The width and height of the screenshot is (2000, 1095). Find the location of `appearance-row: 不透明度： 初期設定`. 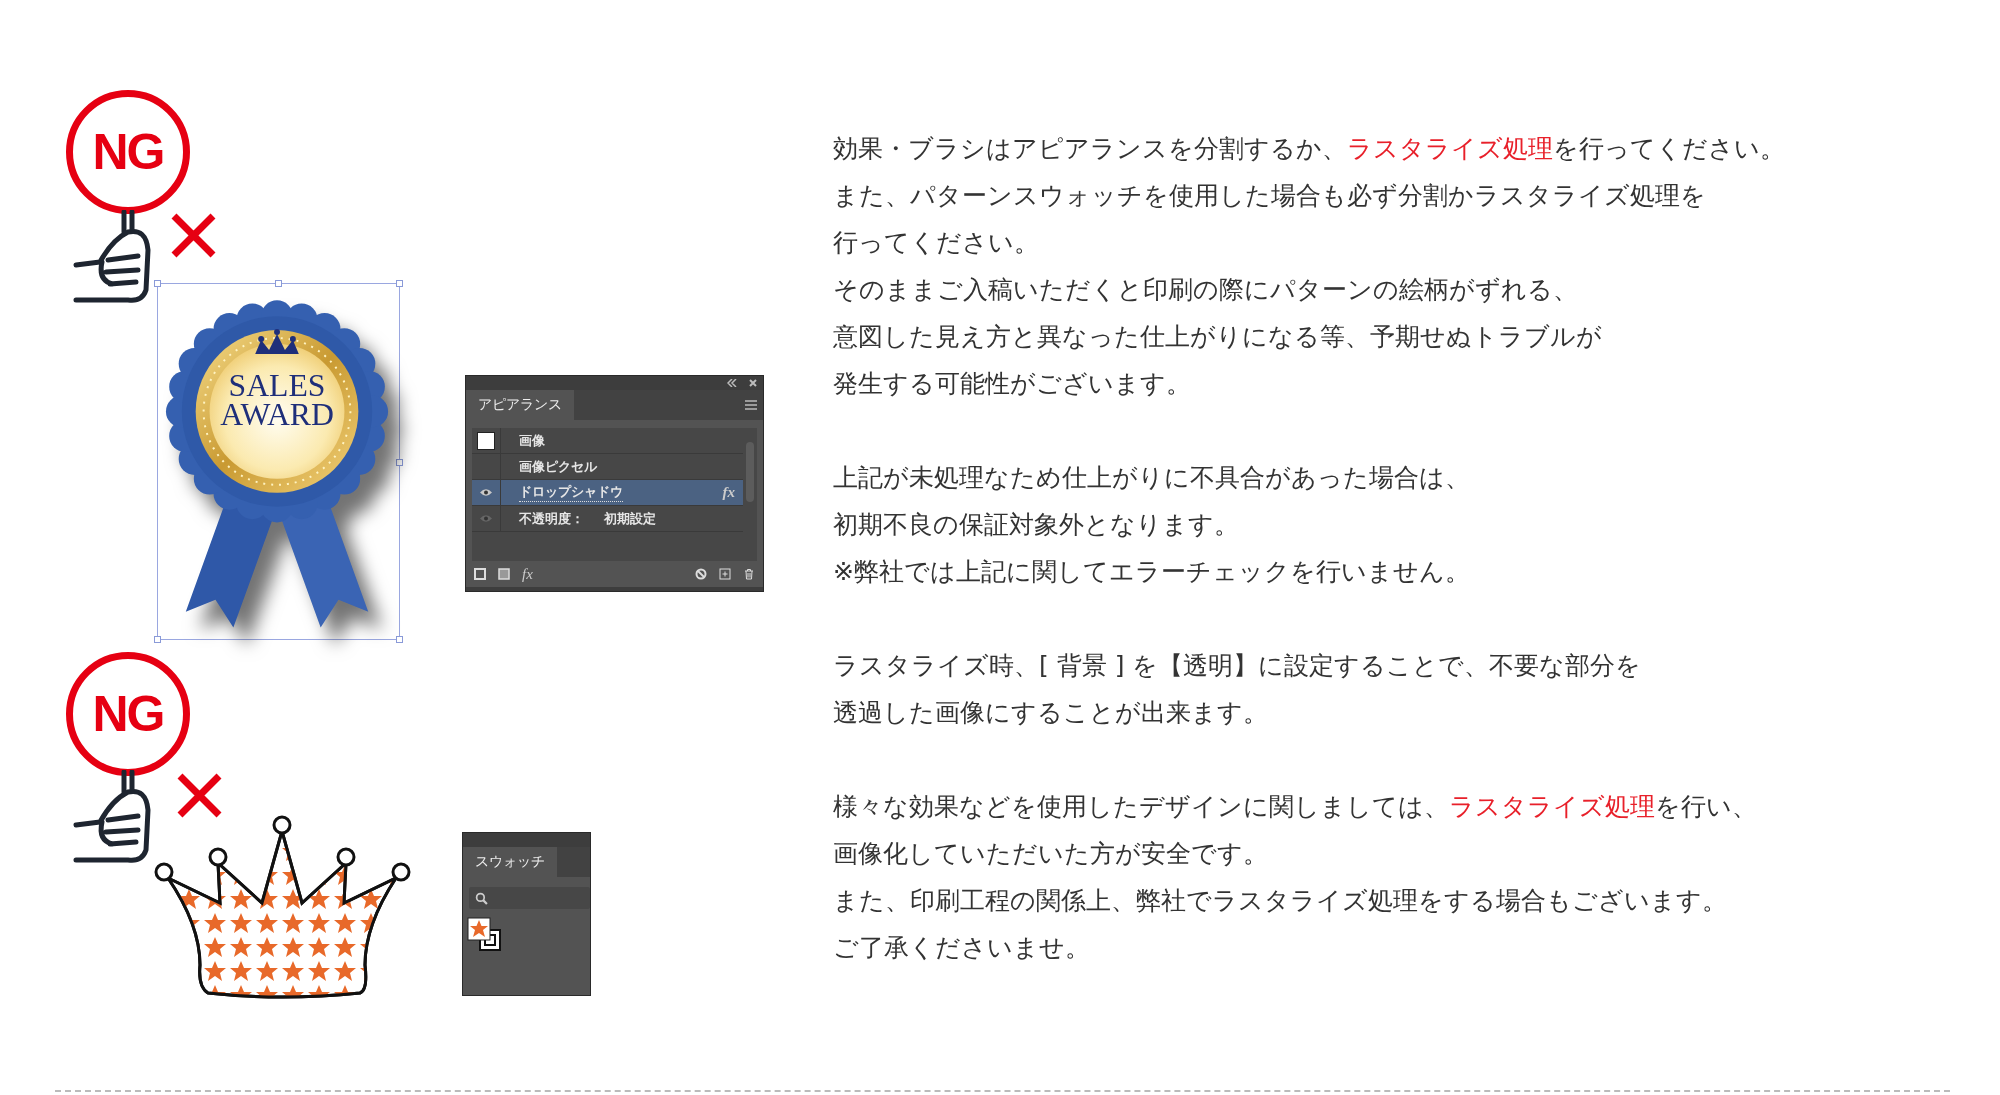

appearance-row: 不透明度： 初期設定 is located at coordinates (607, 519).